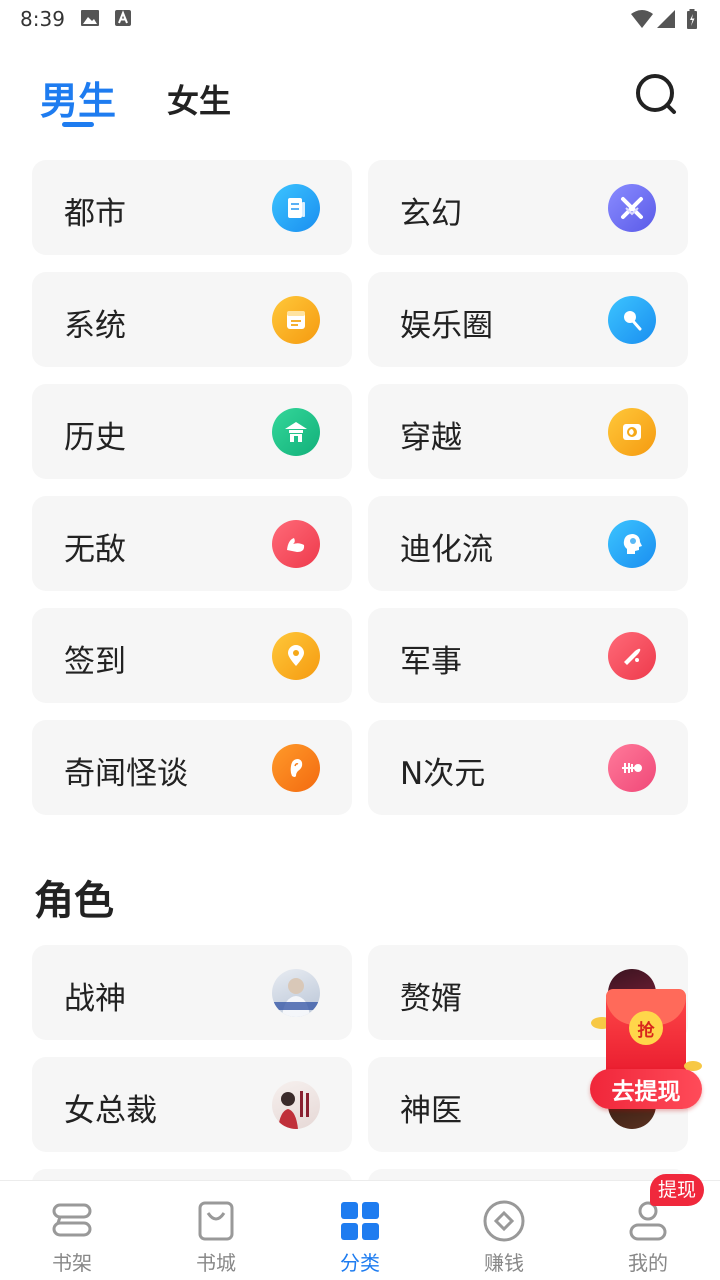 The height and width of the screenshot is (1280, 720). Describe the element at coordinates (95, 999) in the screenshot. I see `role-label: 战神` at that location.